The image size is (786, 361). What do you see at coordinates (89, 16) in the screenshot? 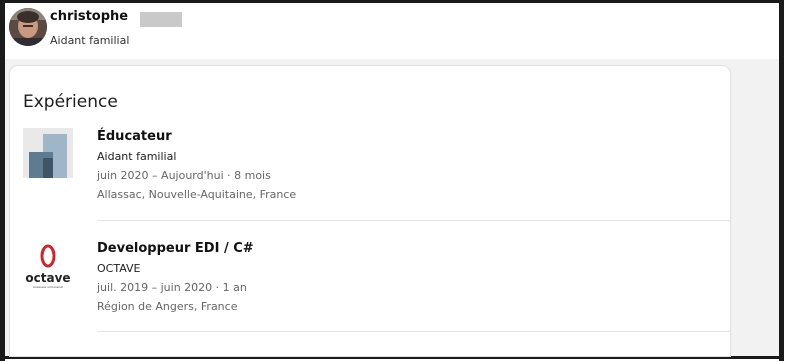
I see `profile-name: christophe` at bounding box center [89, 16].